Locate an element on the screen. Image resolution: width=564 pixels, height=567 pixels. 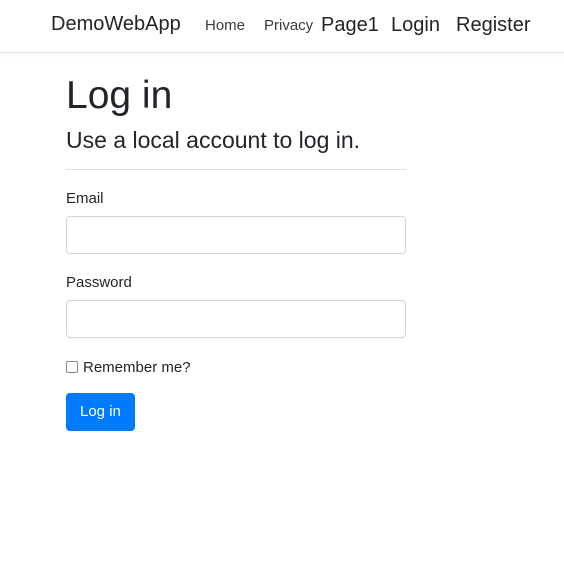
brand-link: DemoWebApp is located at coordinates (116, 24).